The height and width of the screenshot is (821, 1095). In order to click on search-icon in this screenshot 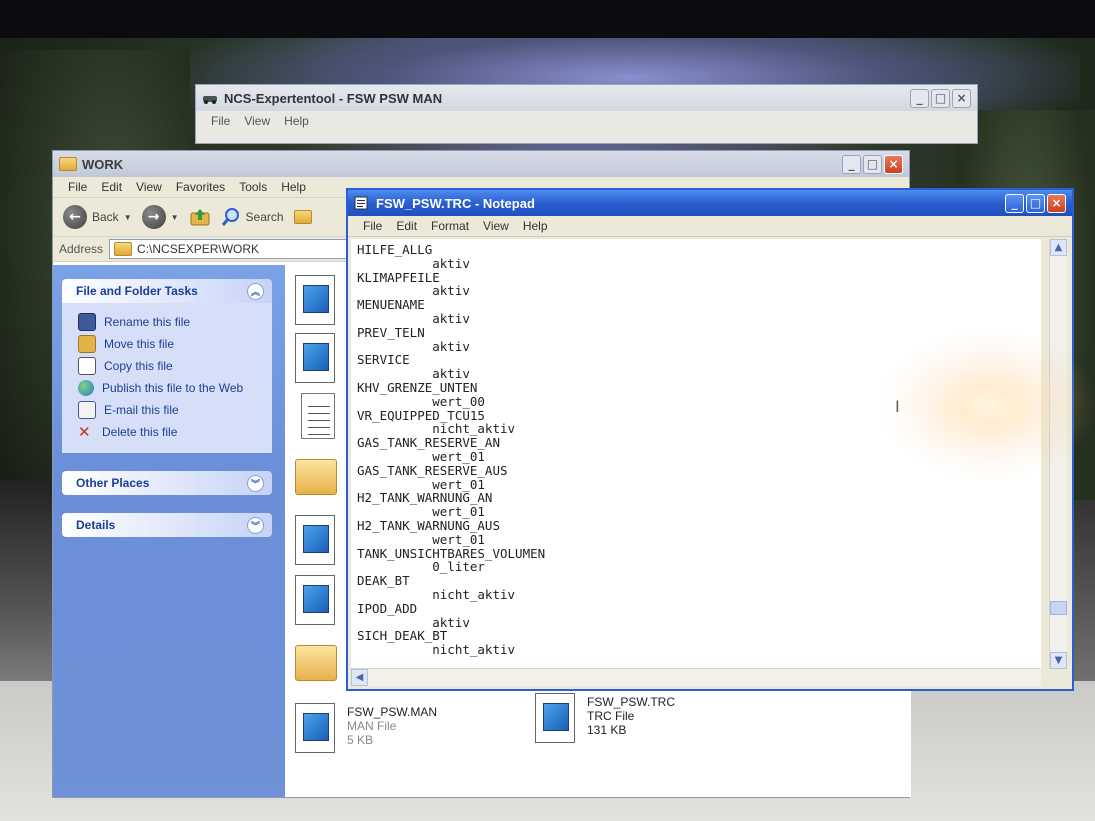, I will do `click(230, 217)`.